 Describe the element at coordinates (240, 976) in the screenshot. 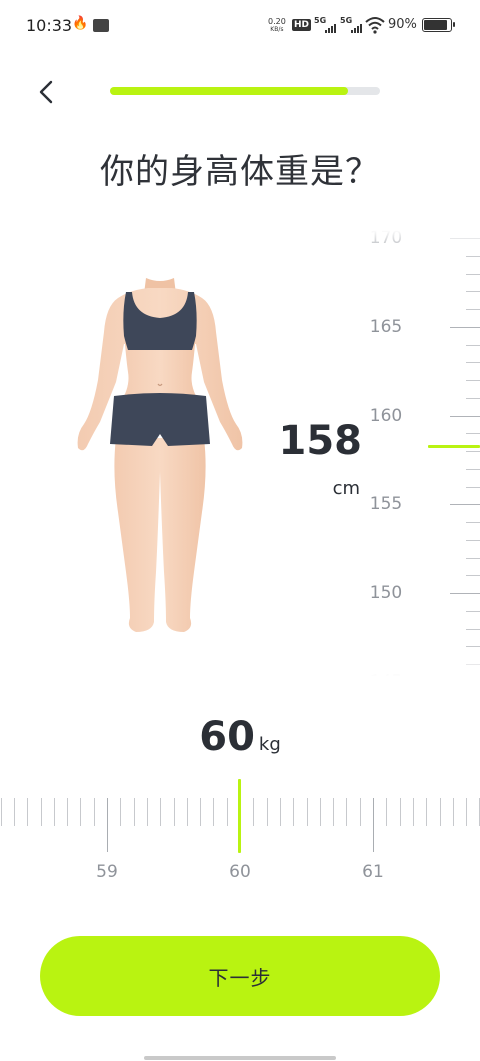

I see `next-step-button: 下一步` at that location.